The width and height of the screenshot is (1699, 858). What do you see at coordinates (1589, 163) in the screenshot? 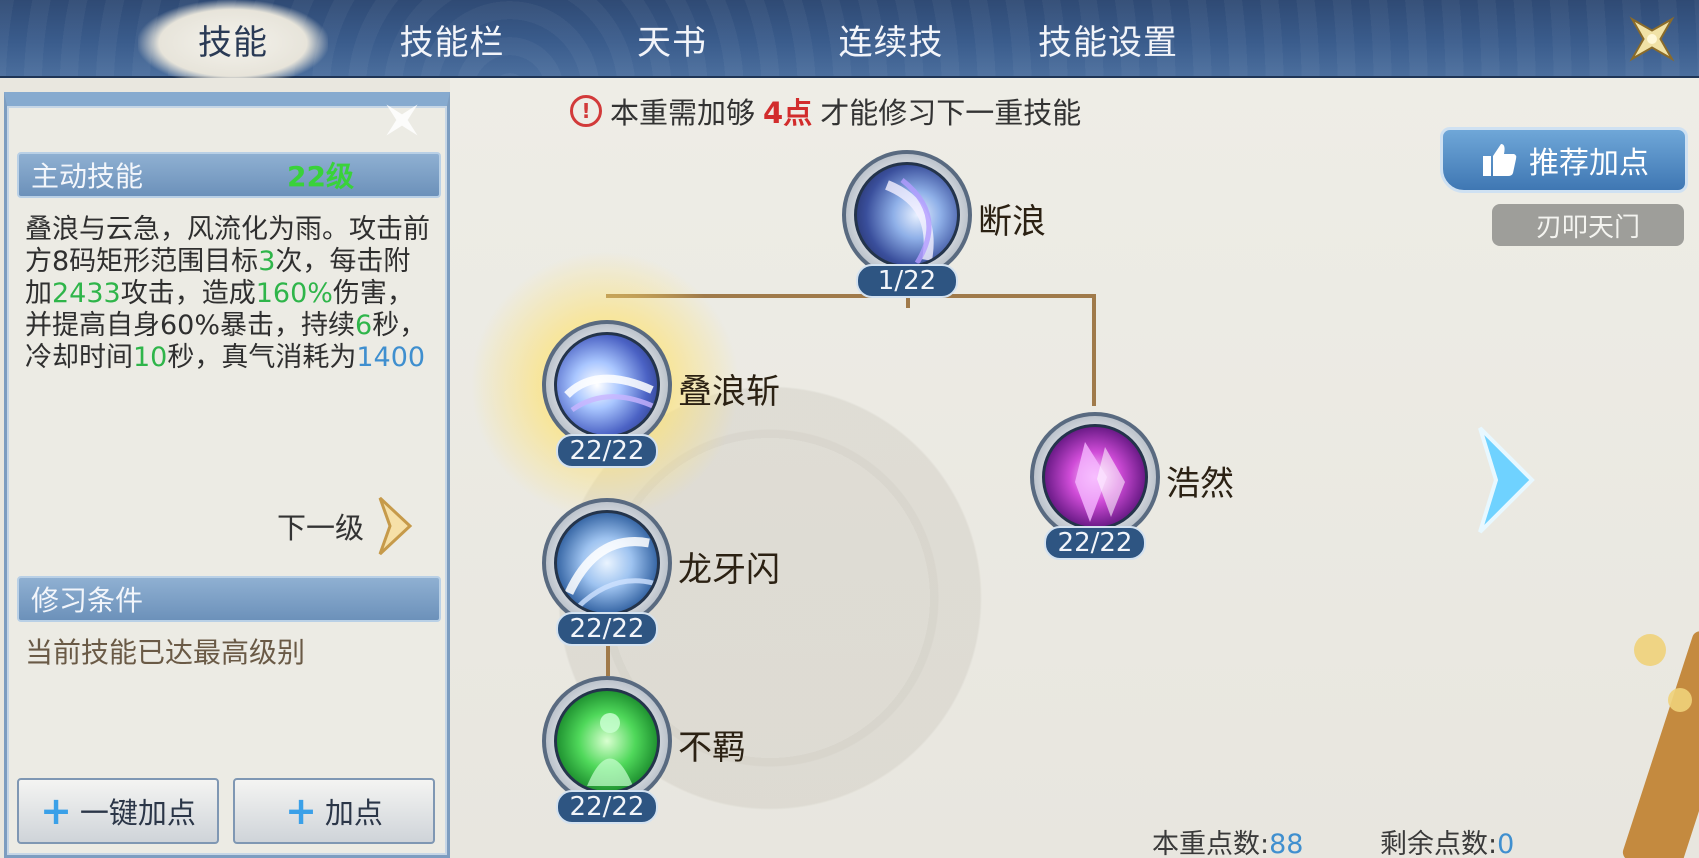
I see `recommend-label: 推荐加点` at bounding box center [1589, 163].